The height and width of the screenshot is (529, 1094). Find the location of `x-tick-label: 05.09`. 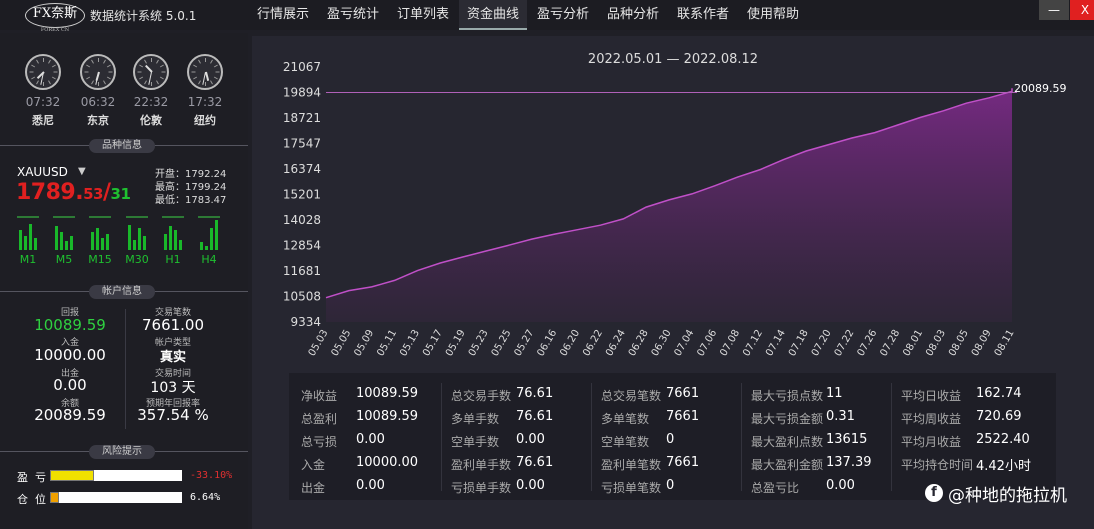

x-tick-label: 05.09 is located at coordinates (364, 343).